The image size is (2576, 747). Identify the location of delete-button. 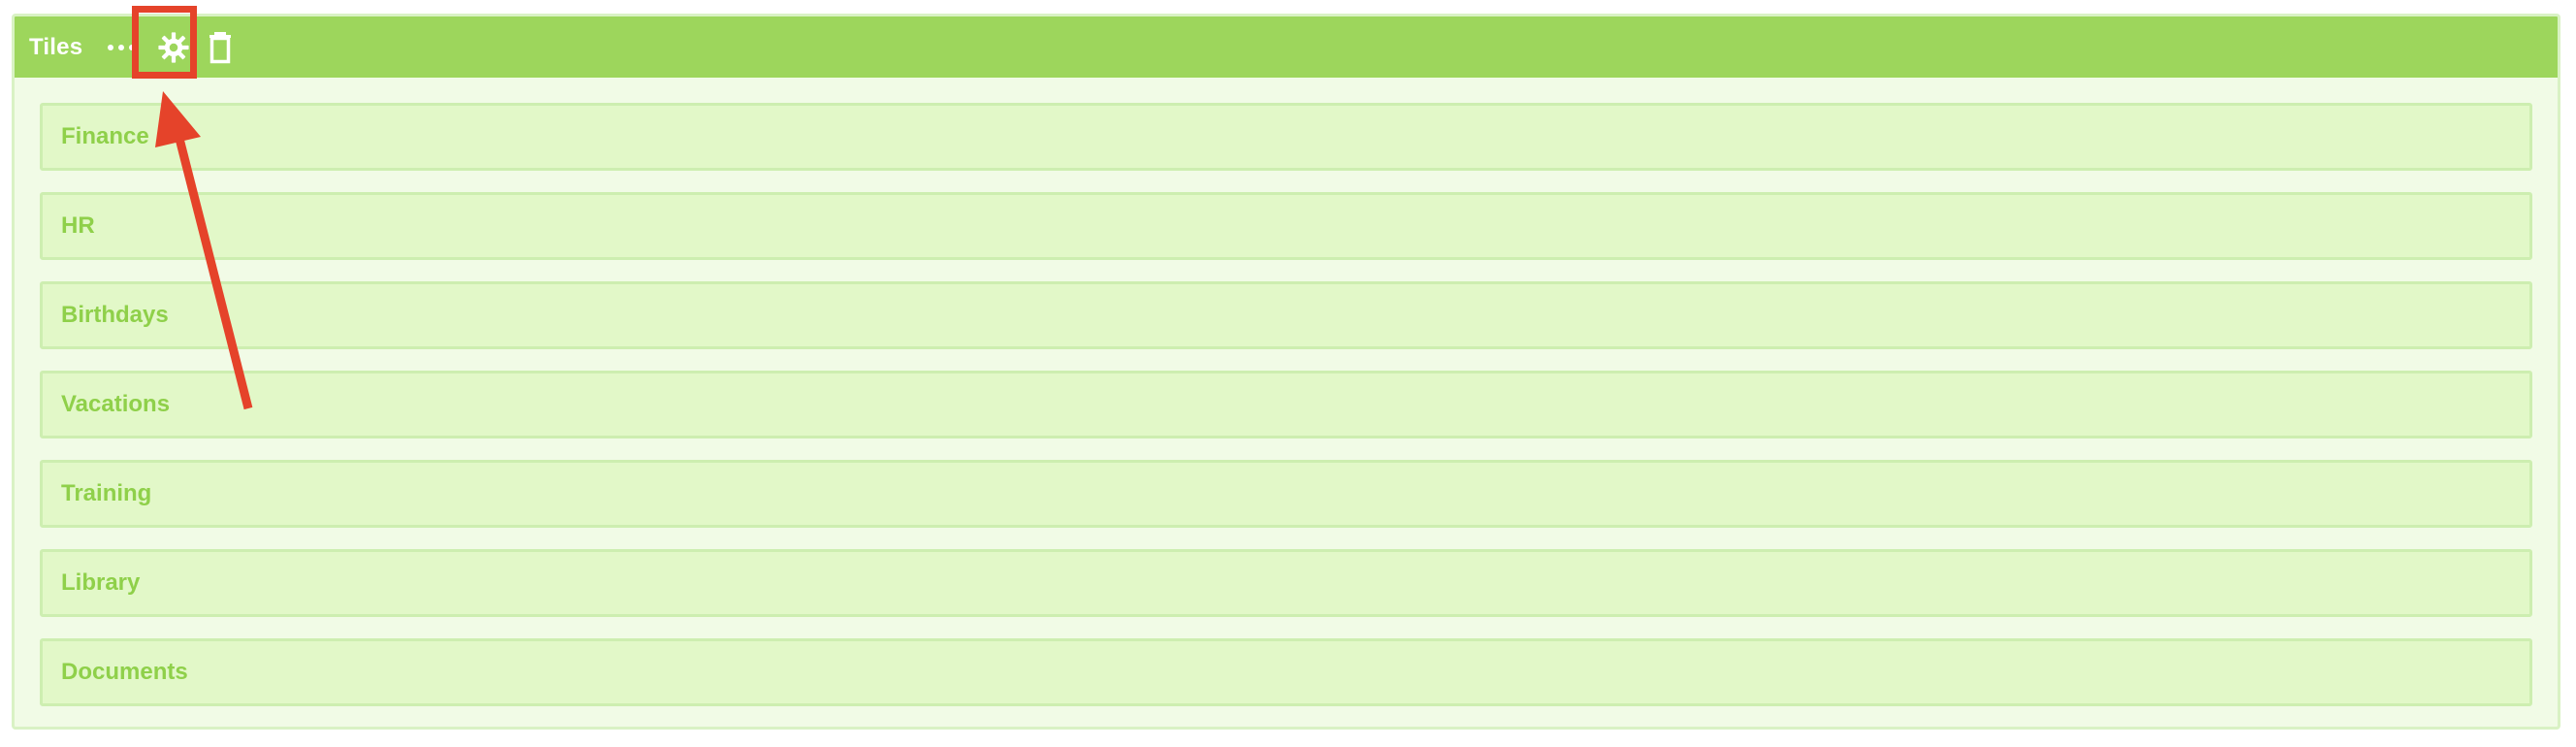
(220, 47).